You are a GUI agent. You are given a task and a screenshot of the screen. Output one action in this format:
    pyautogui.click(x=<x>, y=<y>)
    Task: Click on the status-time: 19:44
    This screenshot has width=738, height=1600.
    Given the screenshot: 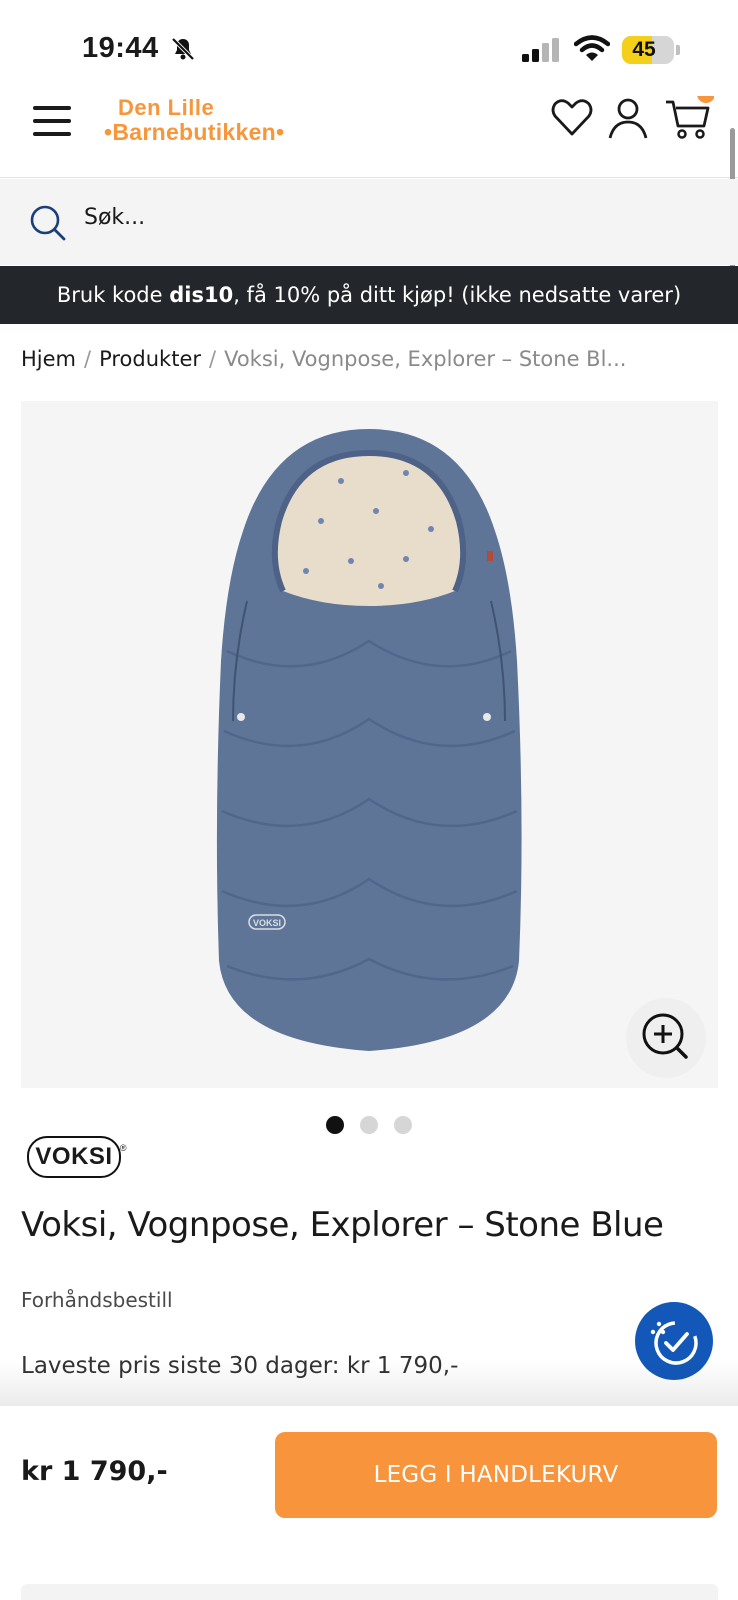 What is the action you would take?
    pyautogui.click(x=120, y=48)
    